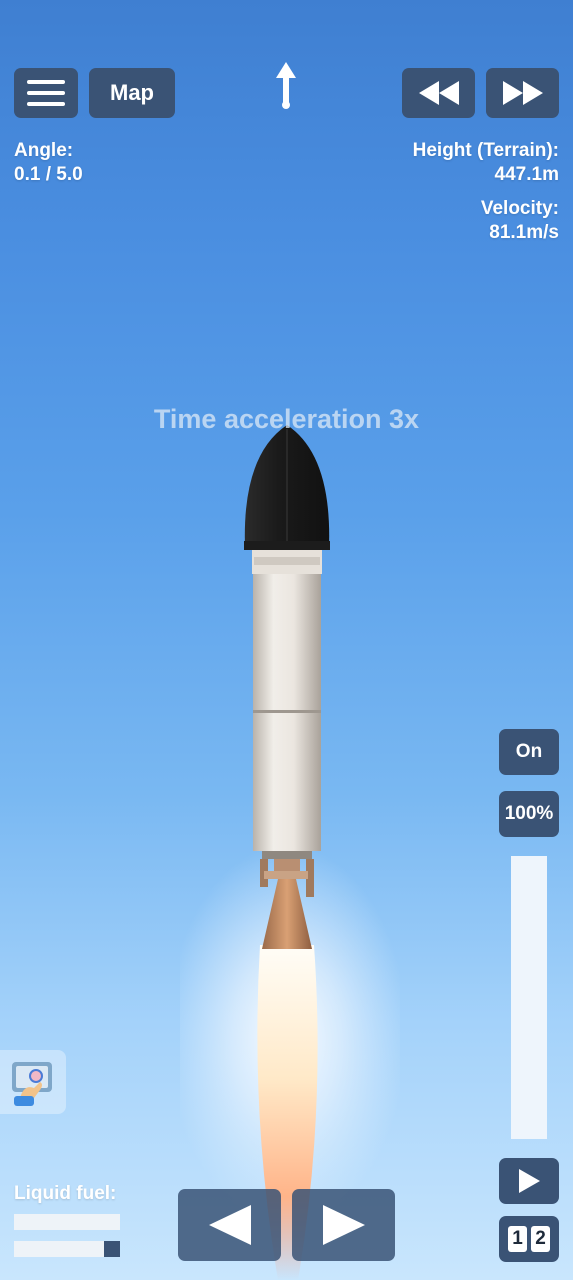 The image size is (573, 1280). Describe the element at coordinates (44, 150) in the screenshot. I see `angle-label: Angle:` at that location.